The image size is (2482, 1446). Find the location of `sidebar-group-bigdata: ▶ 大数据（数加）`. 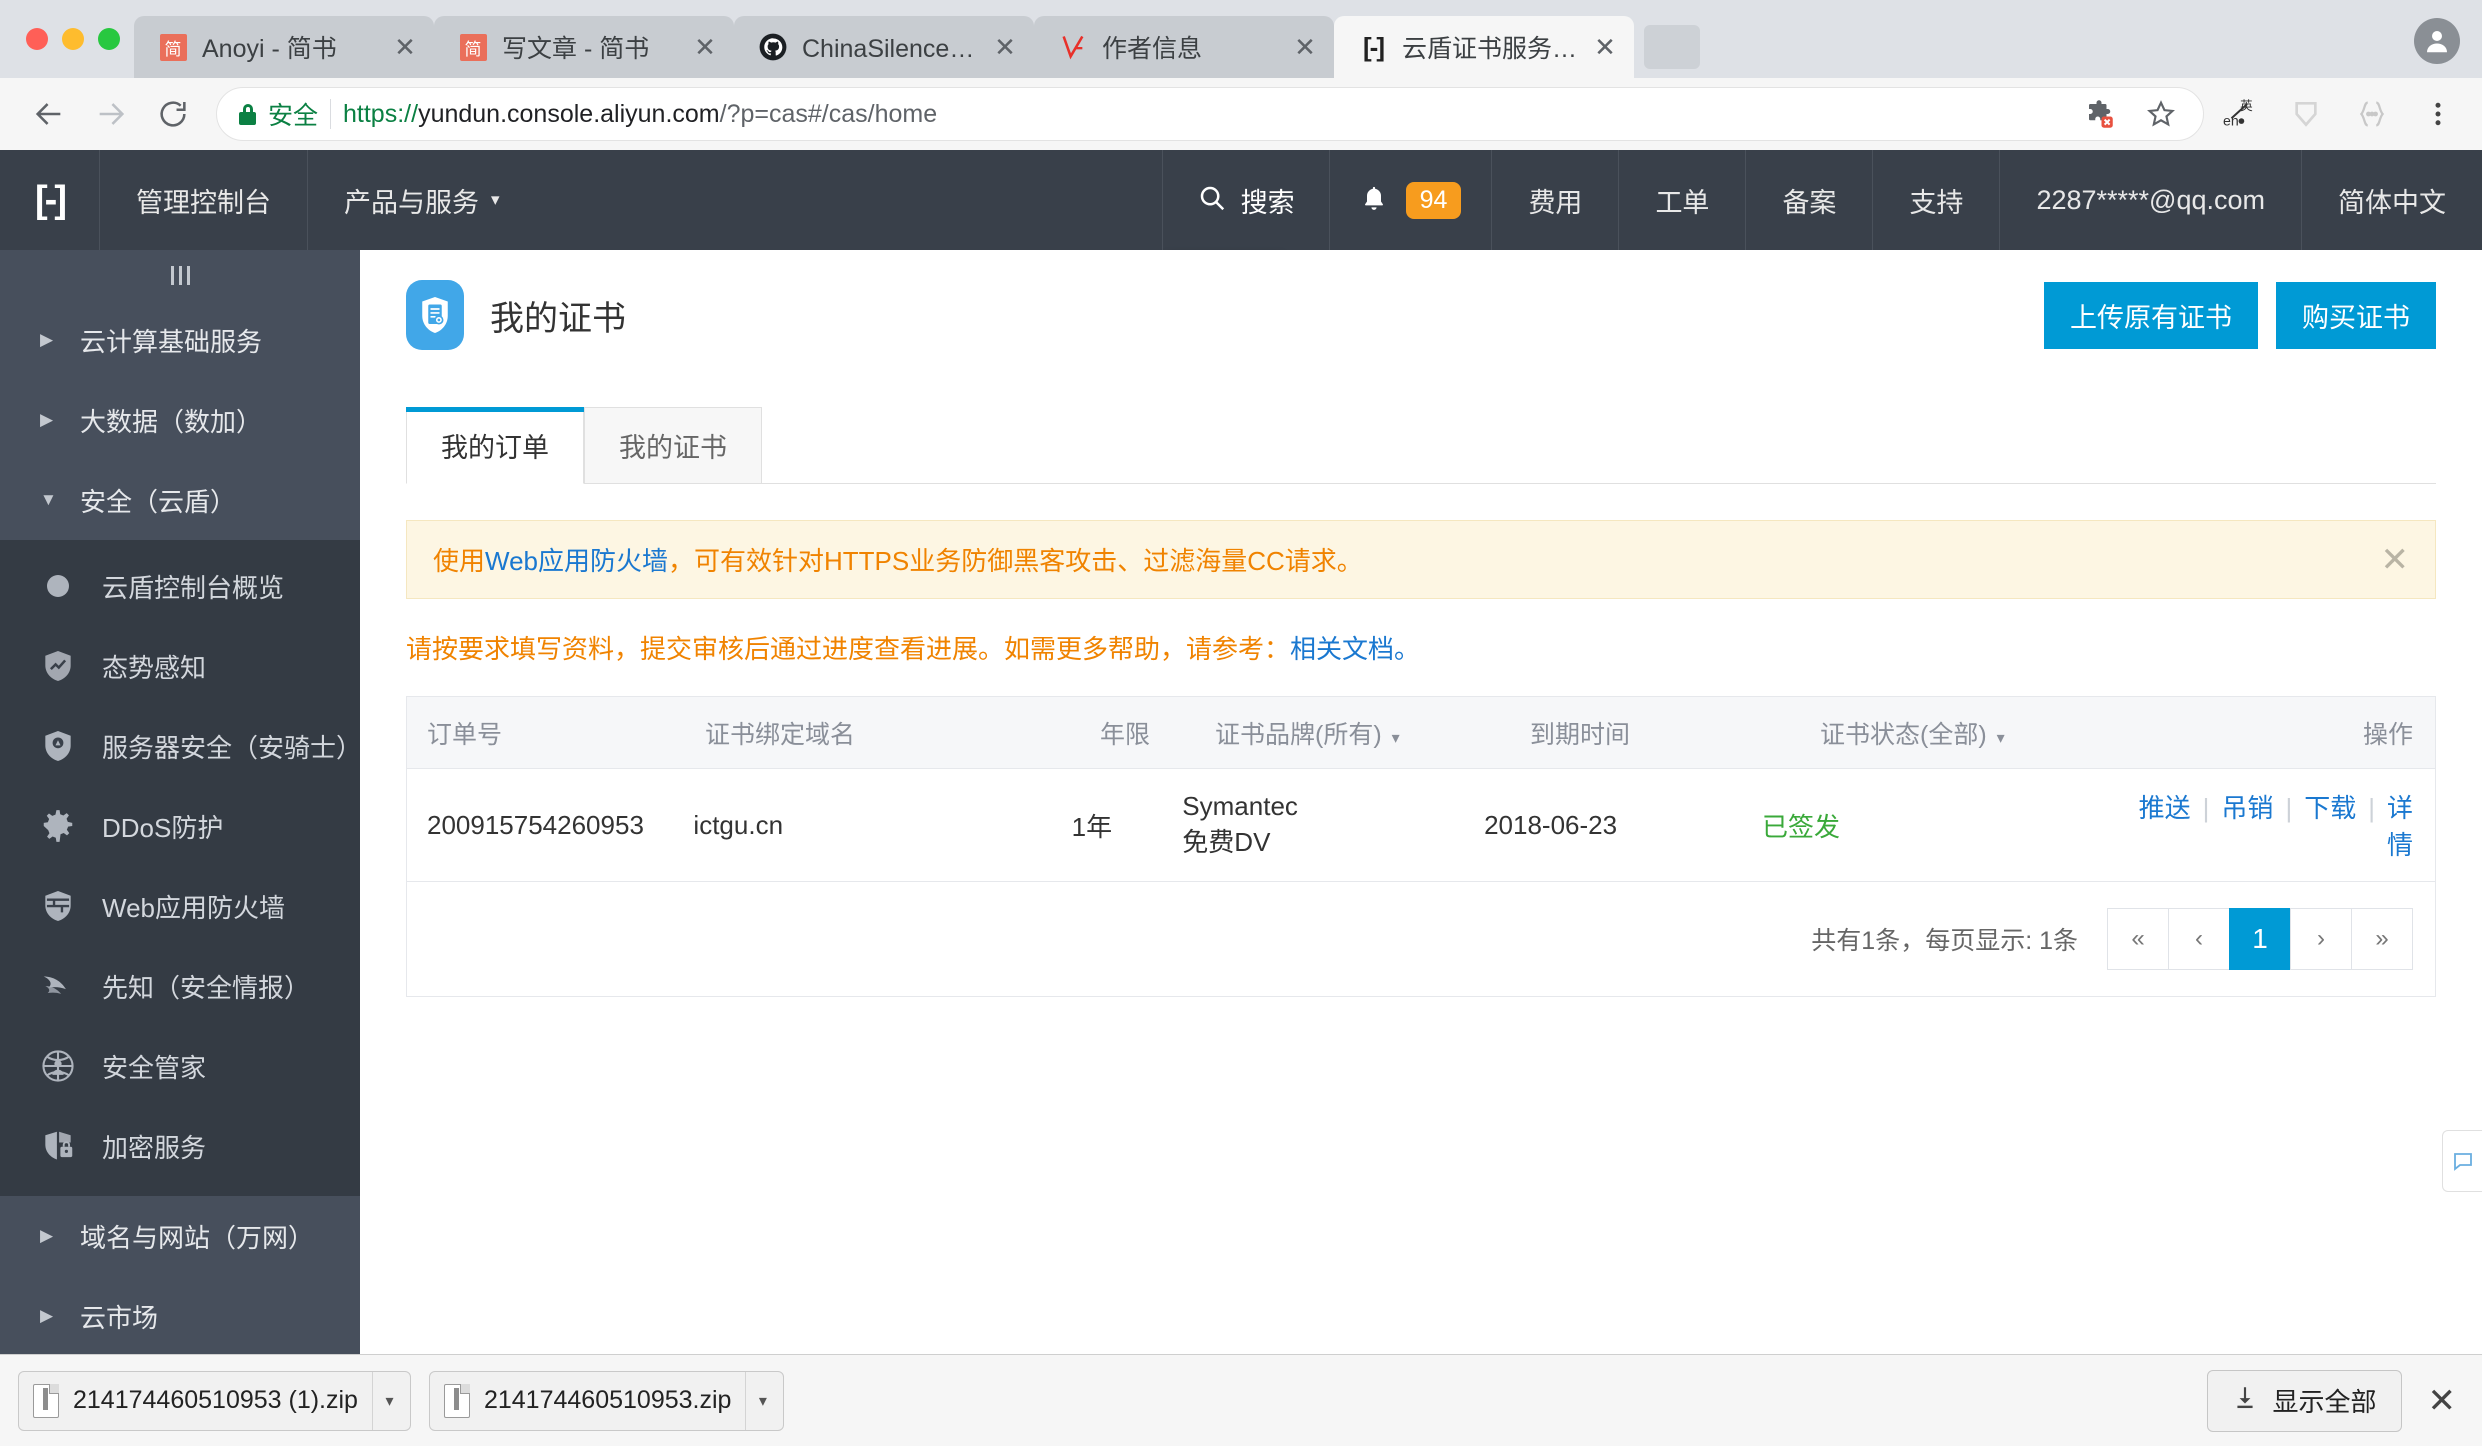

sidebar-group-bigdata: ▶ 大数据（数加） is located at coordinates (180, 420).